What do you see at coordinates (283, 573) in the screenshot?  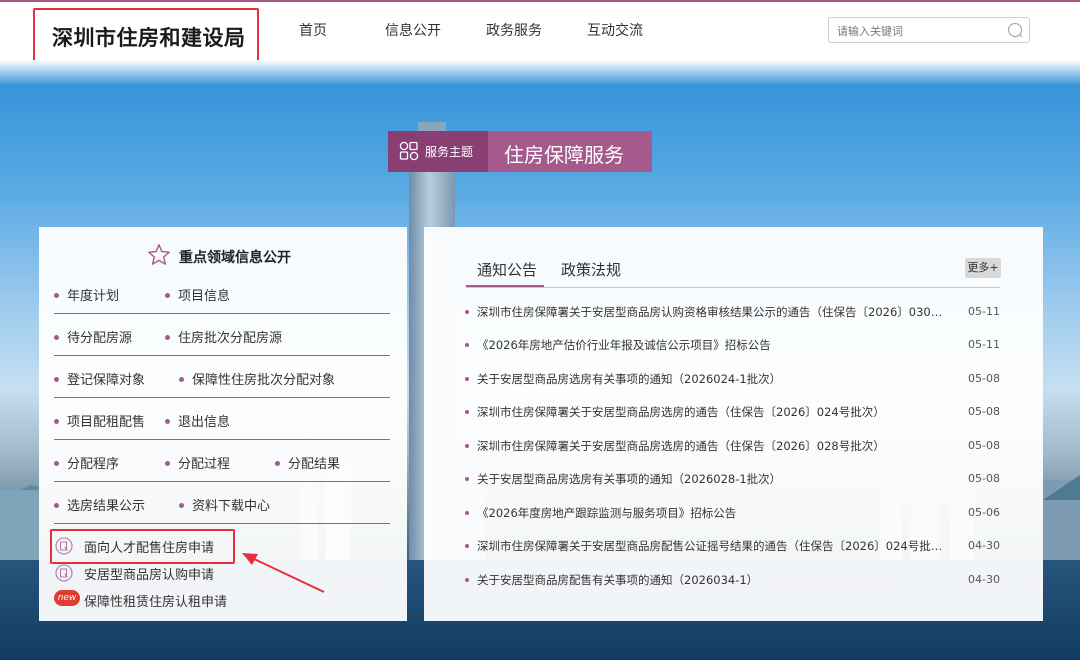 I see `red-arrow-icon` at bounding box center [283, 573].